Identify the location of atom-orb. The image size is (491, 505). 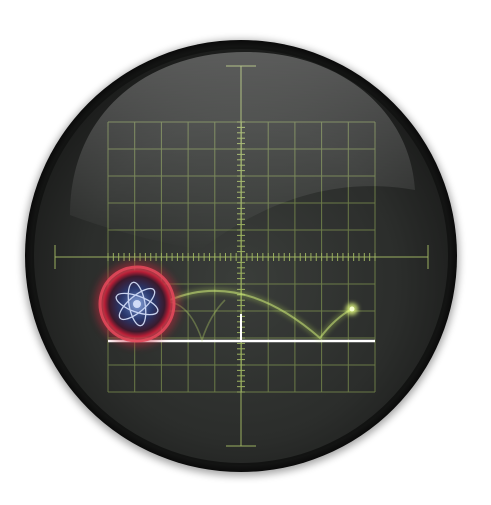
(137, 304).